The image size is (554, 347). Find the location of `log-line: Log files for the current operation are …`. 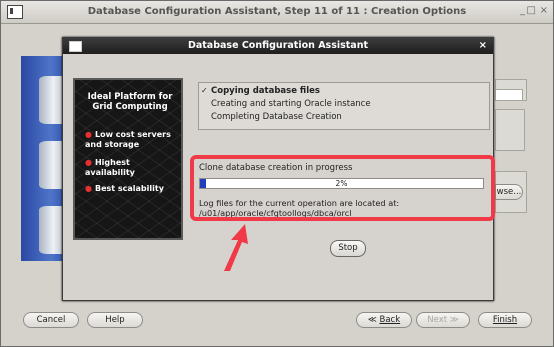

log-line: Log files for the current operation are … is located at coordinates (299, 203).